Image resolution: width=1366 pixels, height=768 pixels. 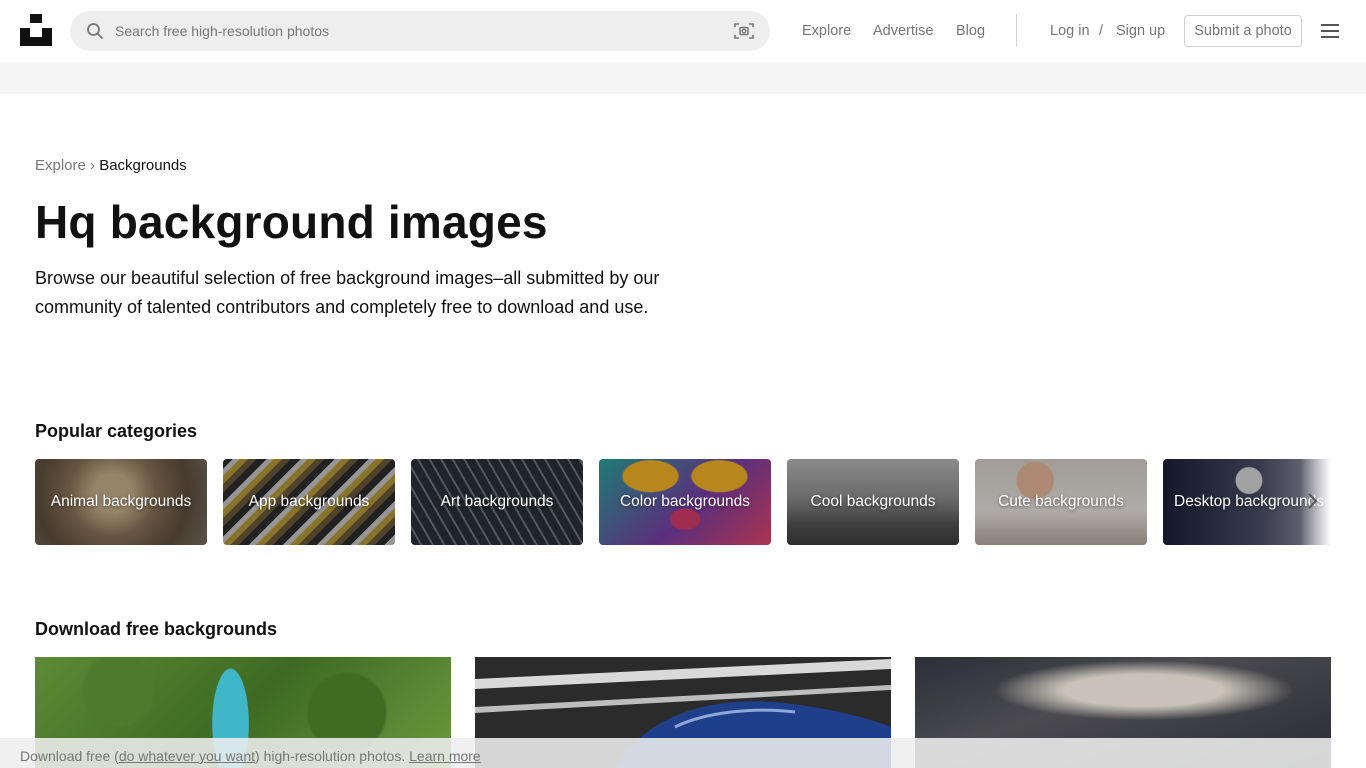 I want to click on menu-icon, so click(x=1330, y=31).